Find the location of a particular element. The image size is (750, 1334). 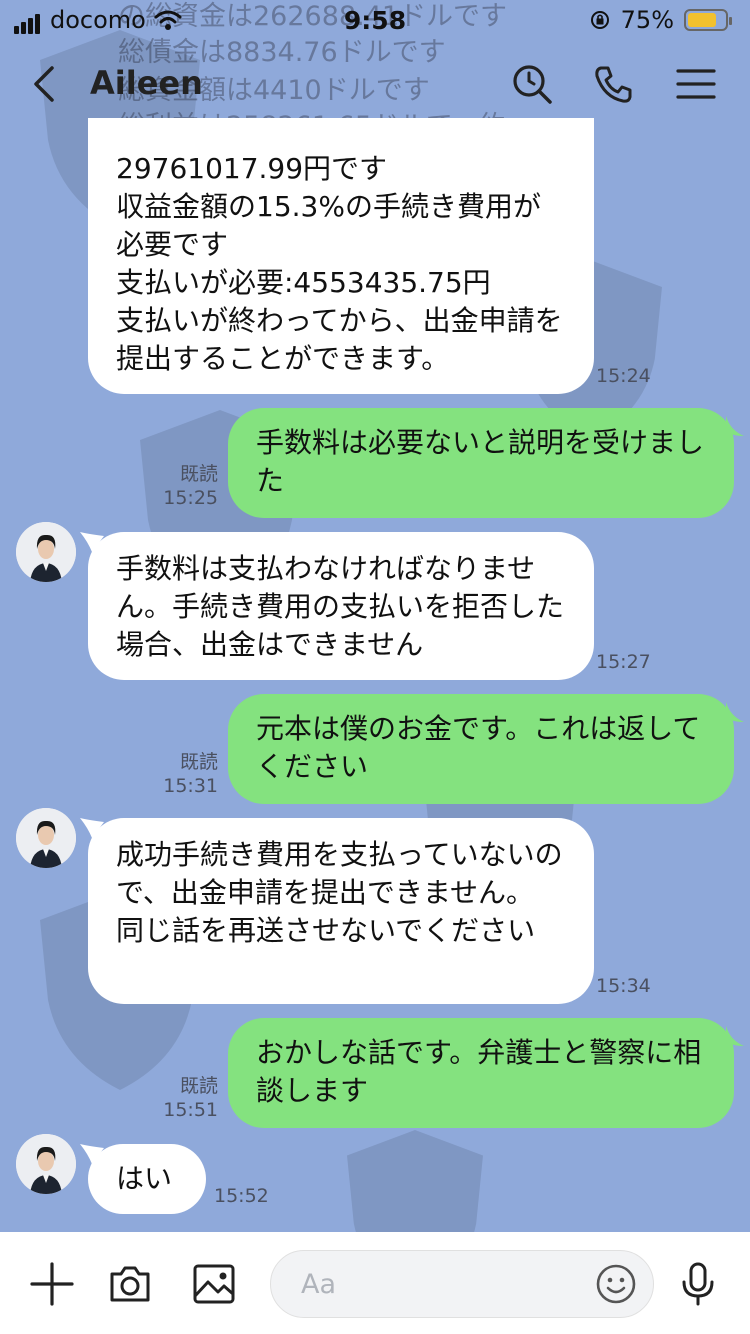

message-time: 15:52 is located at coordinates (241, 1196).